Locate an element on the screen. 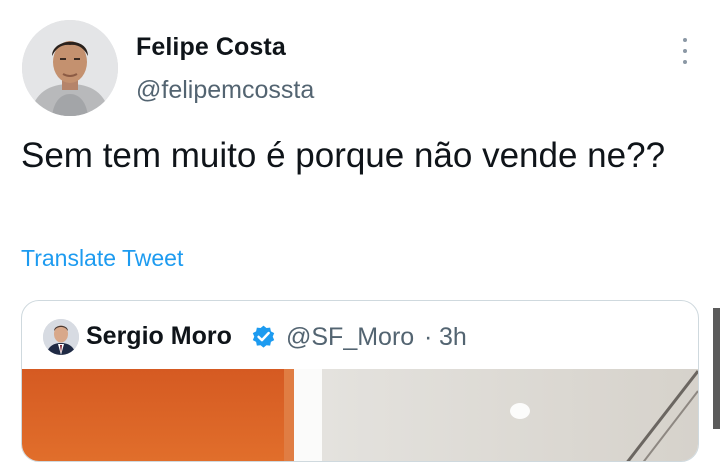  quoted-author-handle: @SF_Moro is located at coordinates (350, 337).